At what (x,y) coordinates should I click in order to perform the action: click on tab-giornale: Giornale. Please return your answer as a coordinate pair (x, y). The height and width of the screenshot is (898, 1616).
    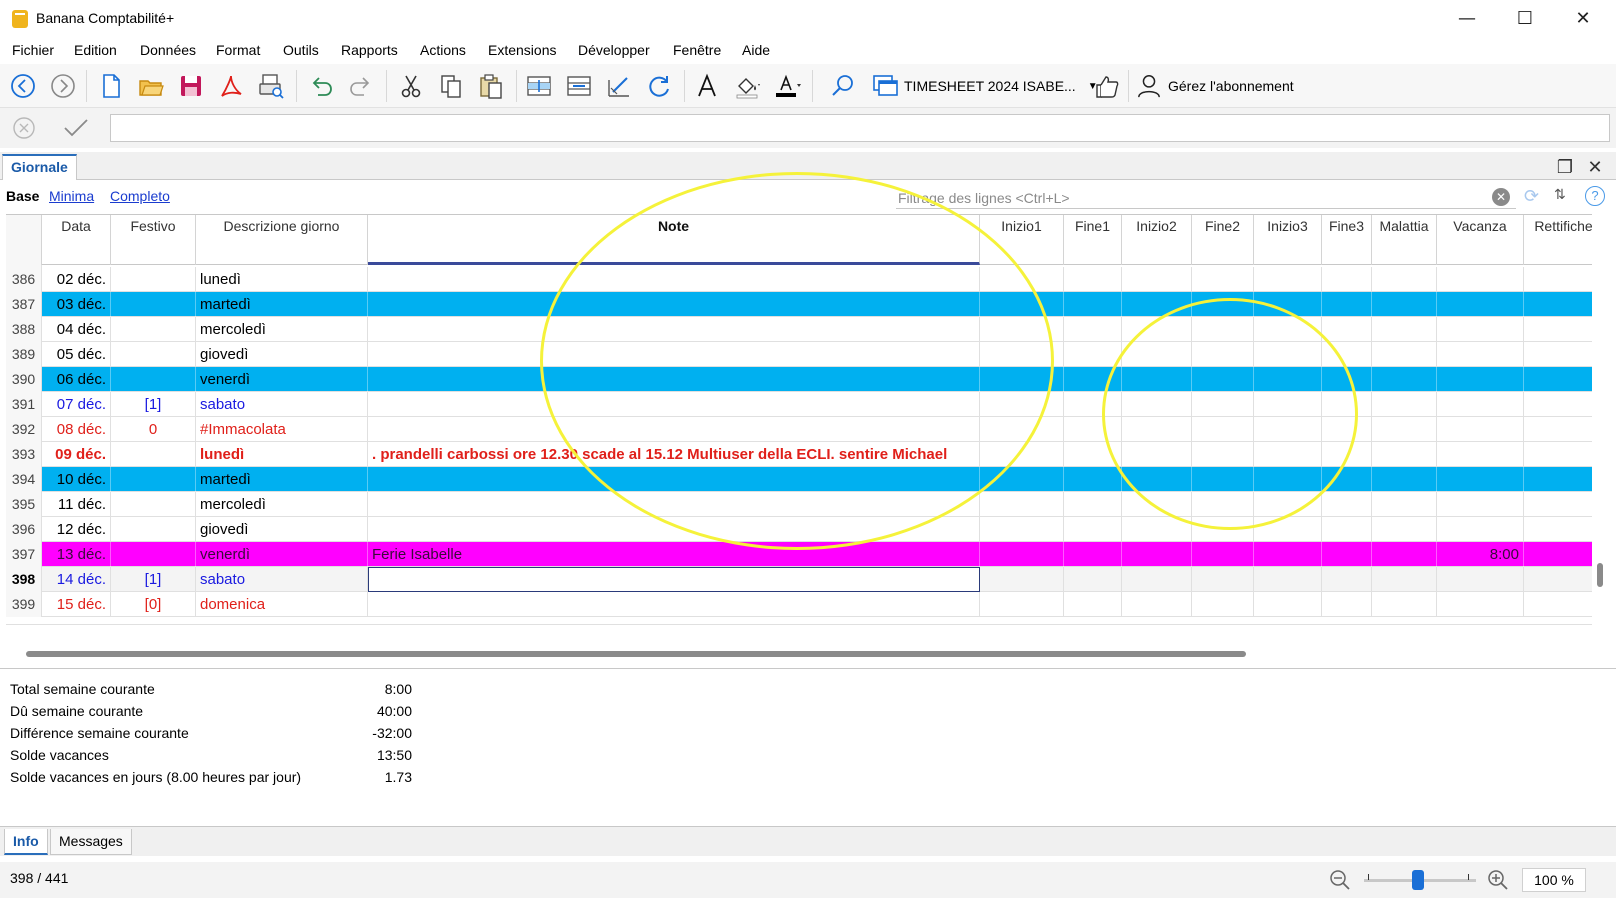
    Looking at the image, I should click on (39, 167).